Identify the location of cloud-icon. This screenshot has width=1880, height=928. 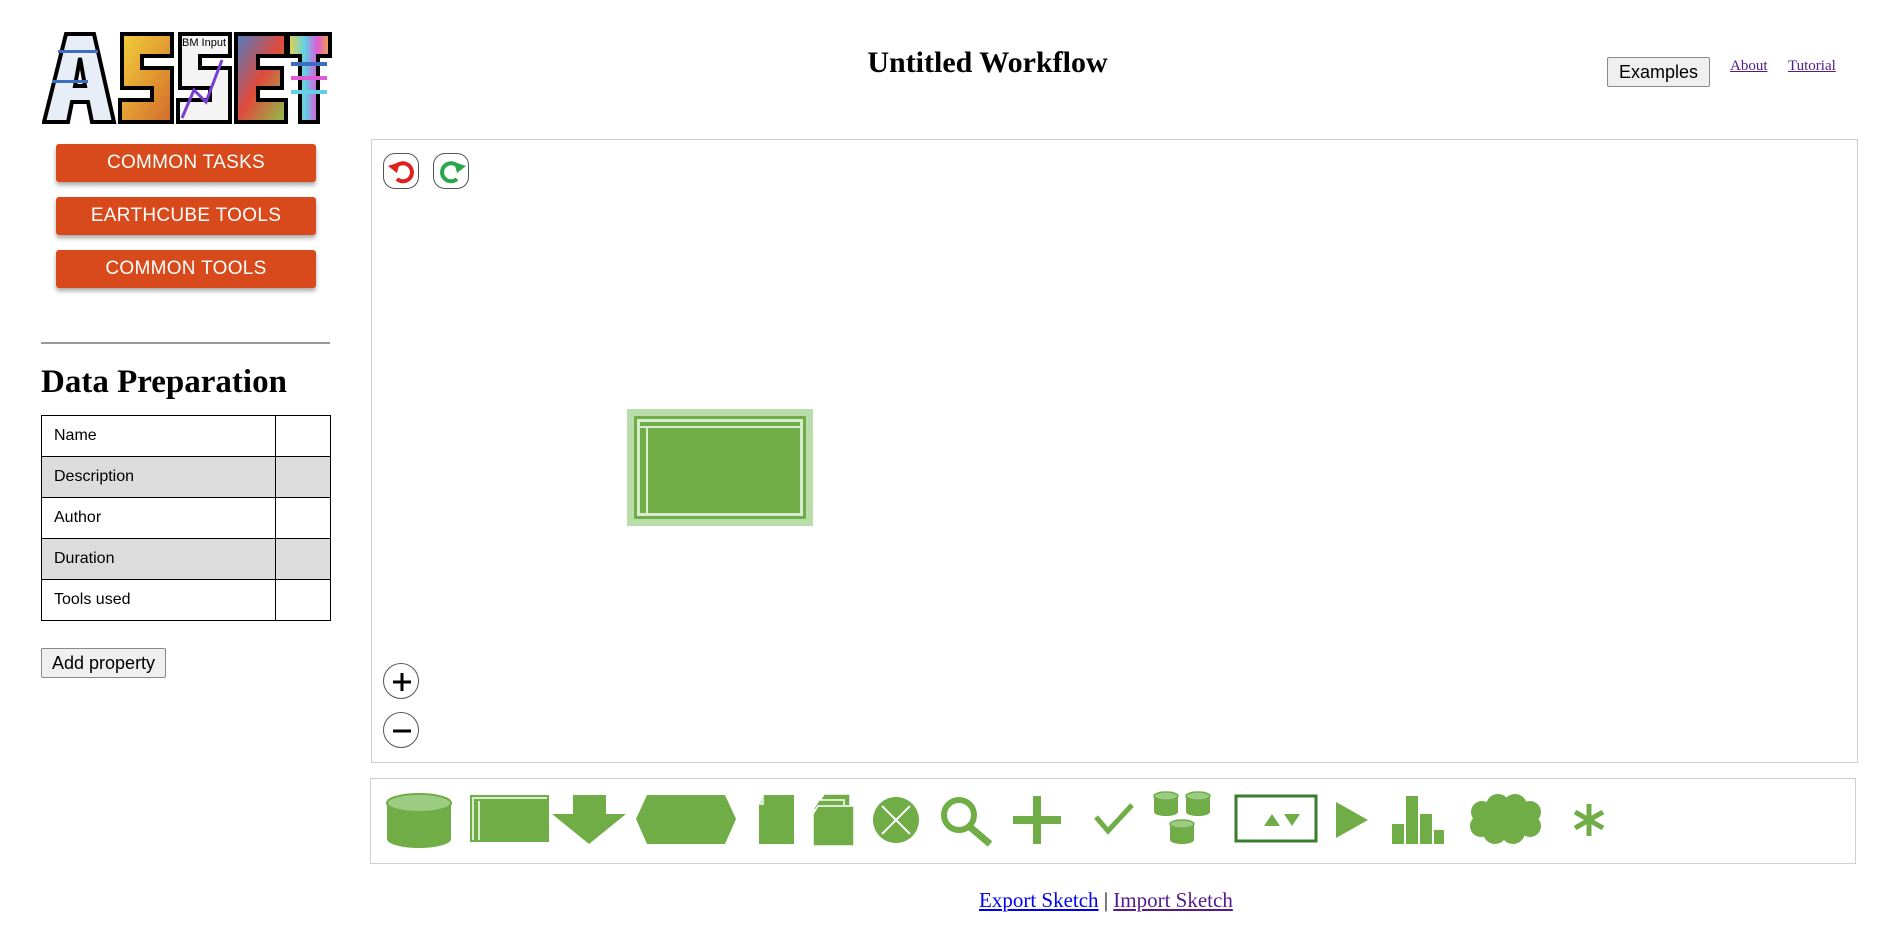
(1505, 819).